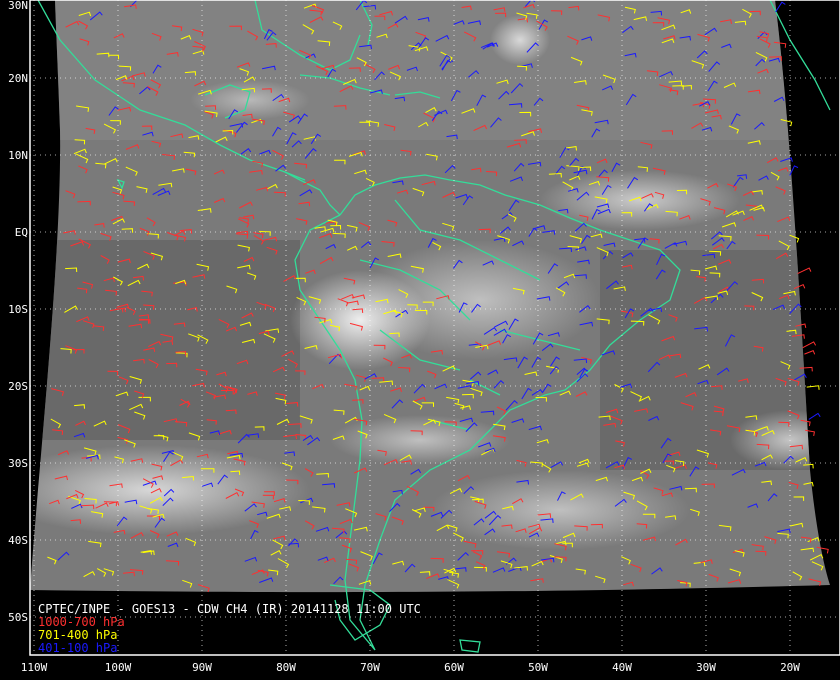 The width and height of the screenshot is (840, 680). I want to click on lon-label: 100W, so click(118, 667).